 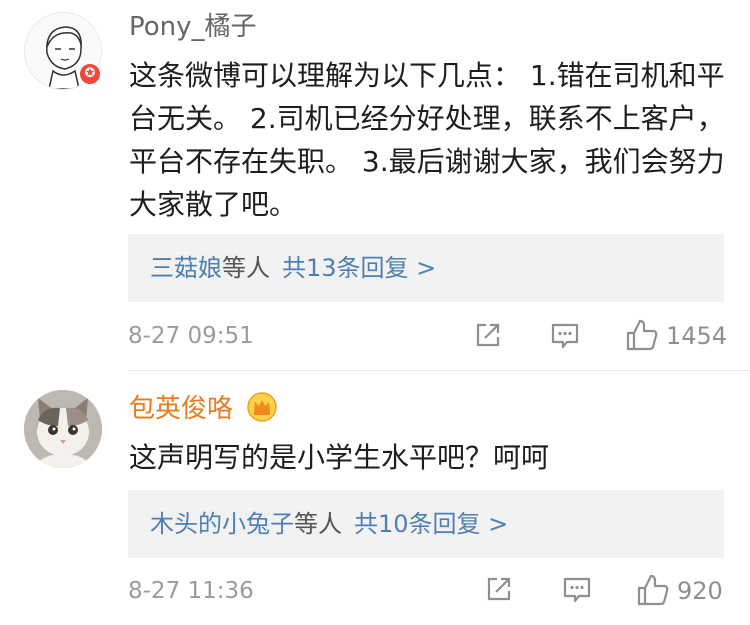 What do you see at coordinates (697, 336) in the screenshot?
I see `like-count: 1454` at bounding box center [697, 336].